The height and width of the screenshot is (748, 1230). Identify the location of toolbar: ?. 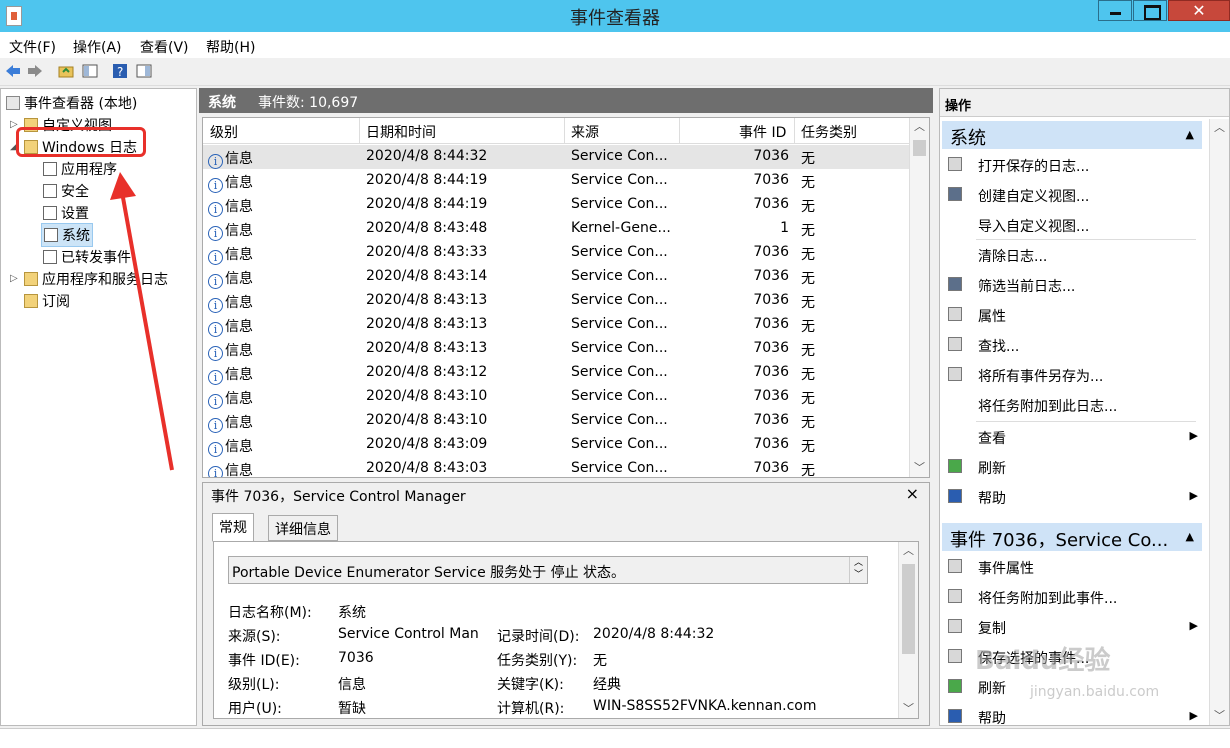
(615, 72).